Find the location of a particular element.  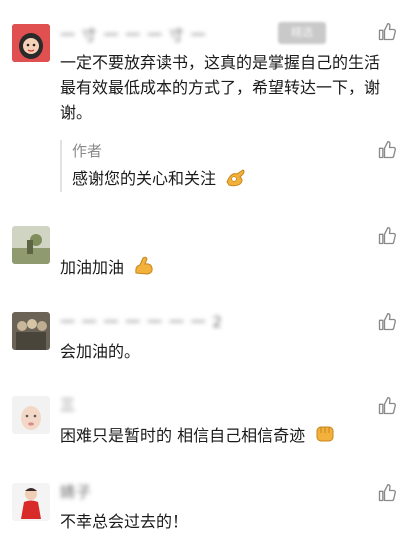

commenter-badge: 精选 is located at coordinates (302, 33).